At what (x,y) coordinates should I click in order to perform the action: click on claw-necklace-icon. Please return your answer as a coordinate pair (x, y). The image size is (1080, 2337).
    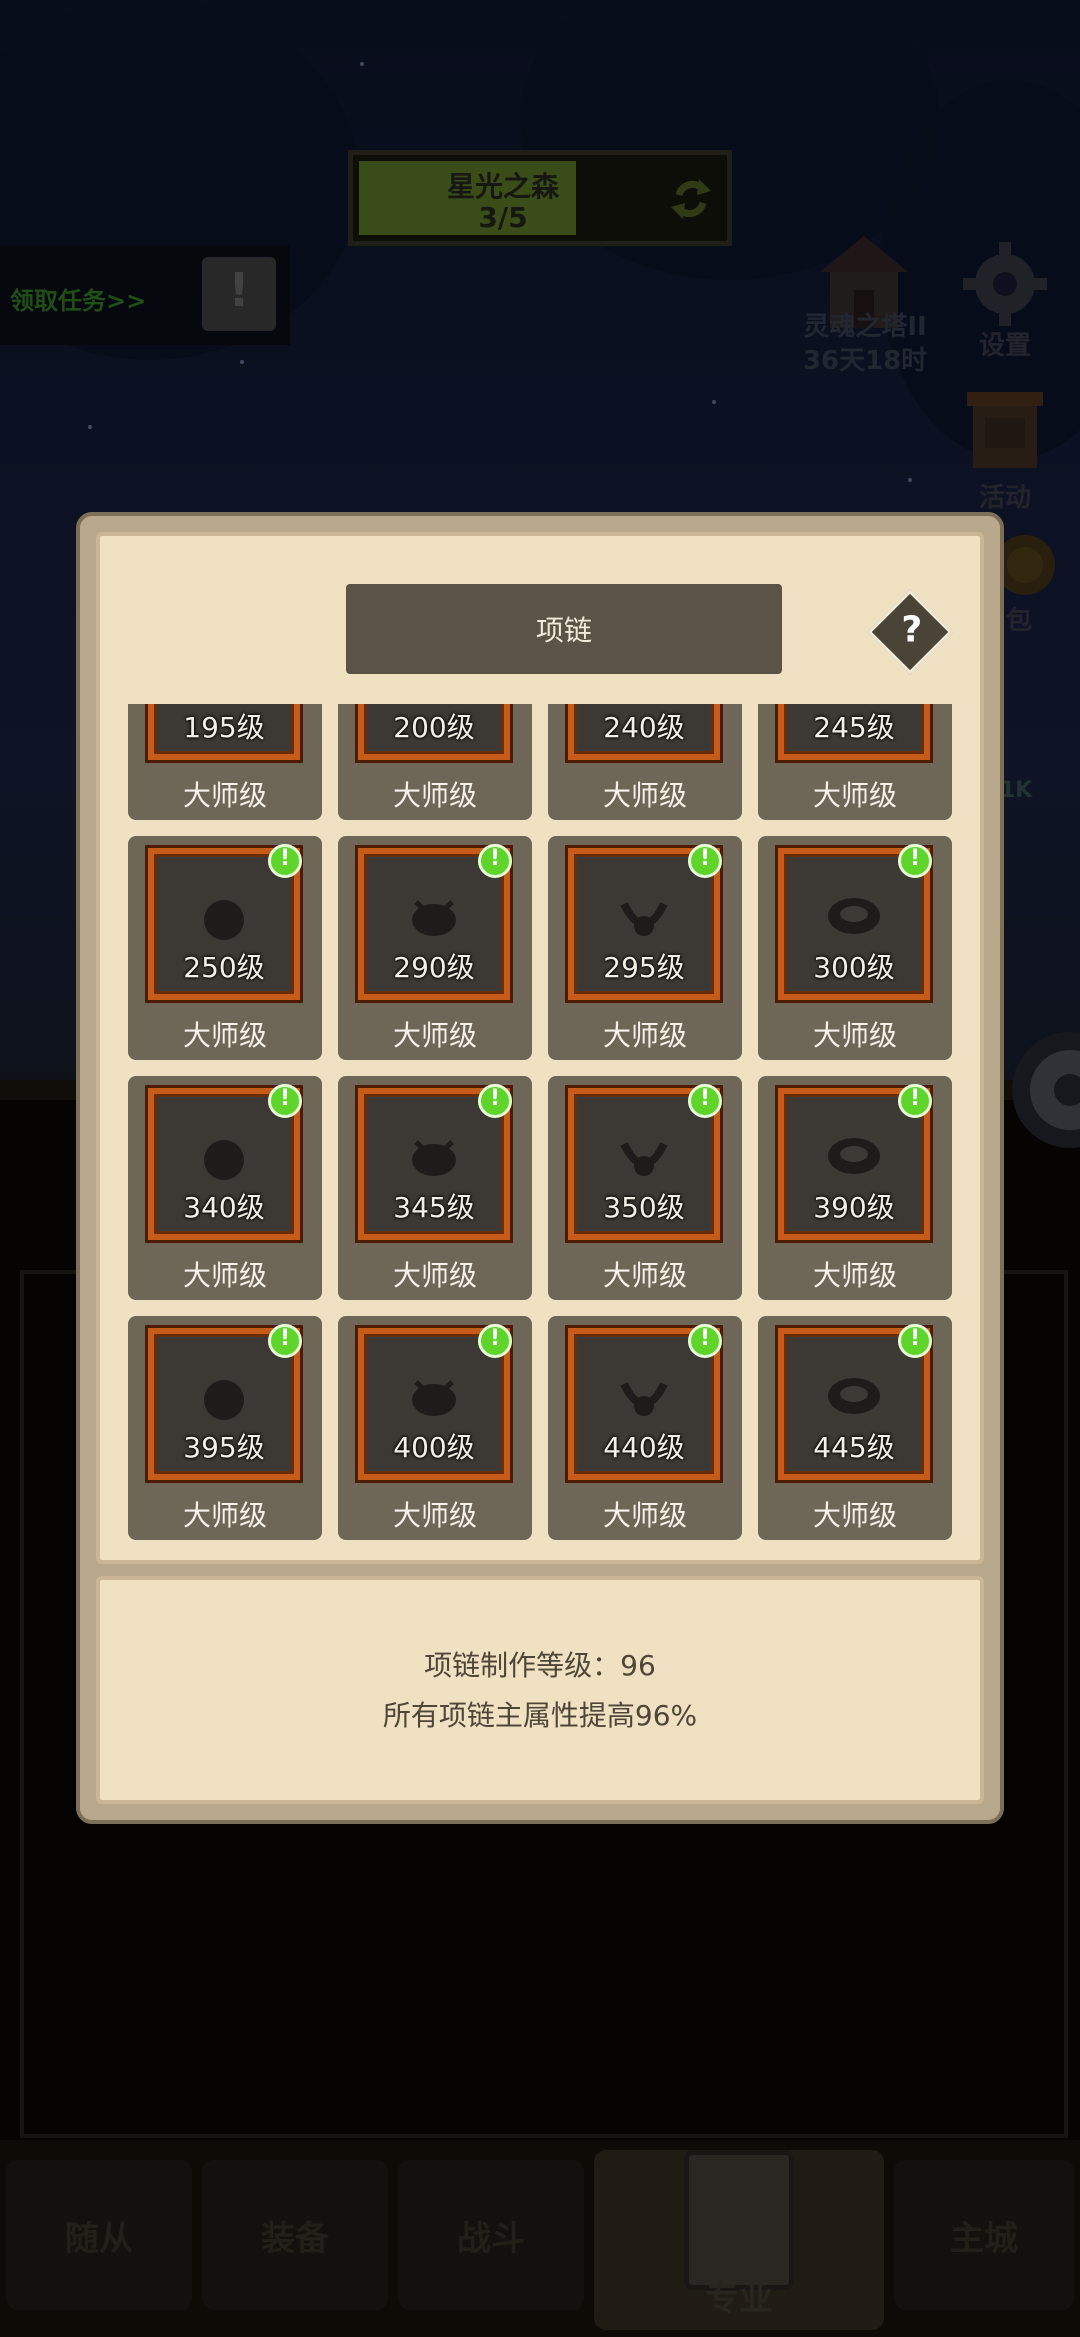
    Looking at the image, I should click on (644, 919).